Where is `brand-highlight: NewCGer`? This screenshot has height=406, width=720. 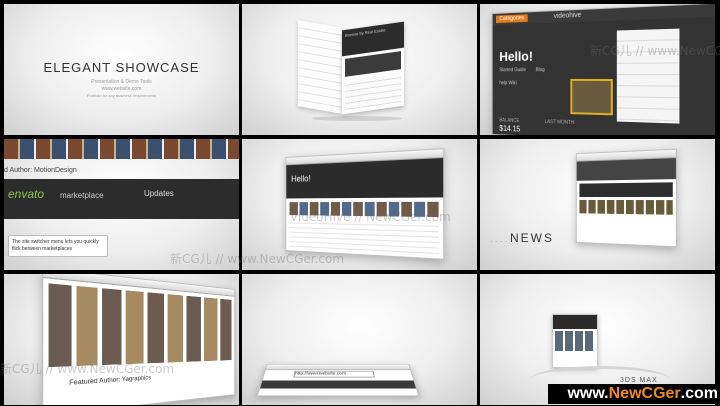
brand-highlight: NewCGer is located at coordinates (645, 393).